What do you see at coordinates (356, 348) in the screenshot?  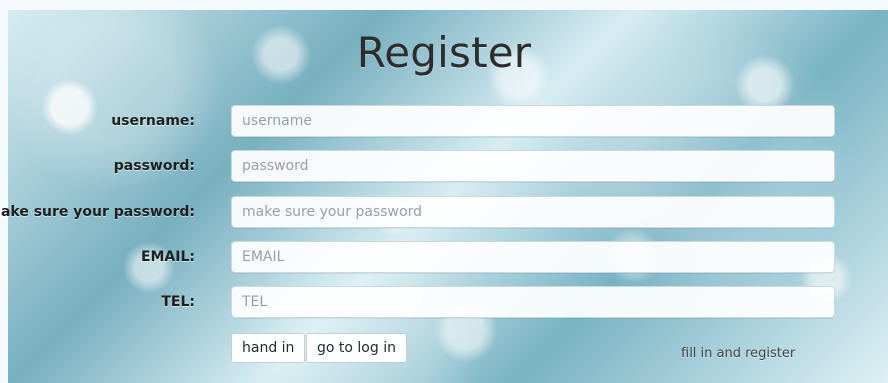 I see `go-to-login-button: go to log in` at bounding box center [356, 348].